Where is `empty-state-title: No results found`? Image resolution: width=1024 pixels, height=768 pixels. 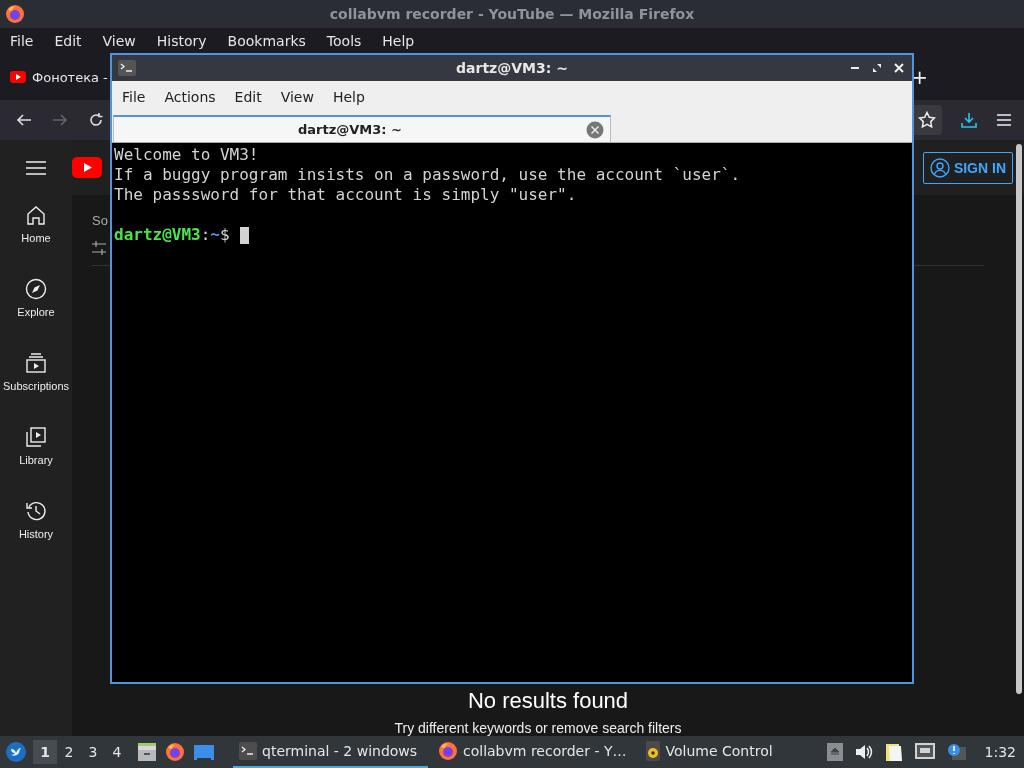
empty-state-title: No results found is located at coordinates (548, 701).